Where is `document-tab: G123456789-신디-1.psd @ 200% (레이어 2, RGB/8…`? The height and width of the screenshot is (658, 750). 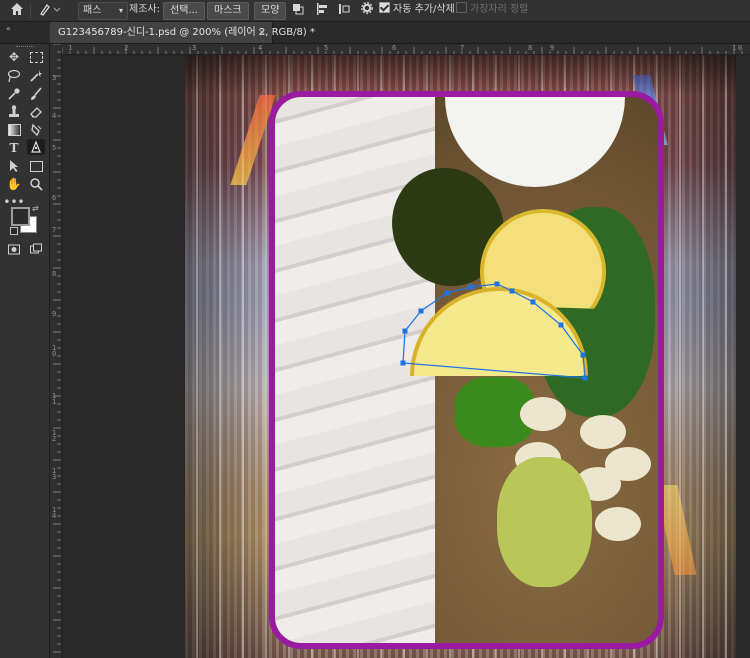
document-tab: G123456789-신디-1.psd @ 200% (레이어 2, RGB/8… is located at coordinates (182, 32).